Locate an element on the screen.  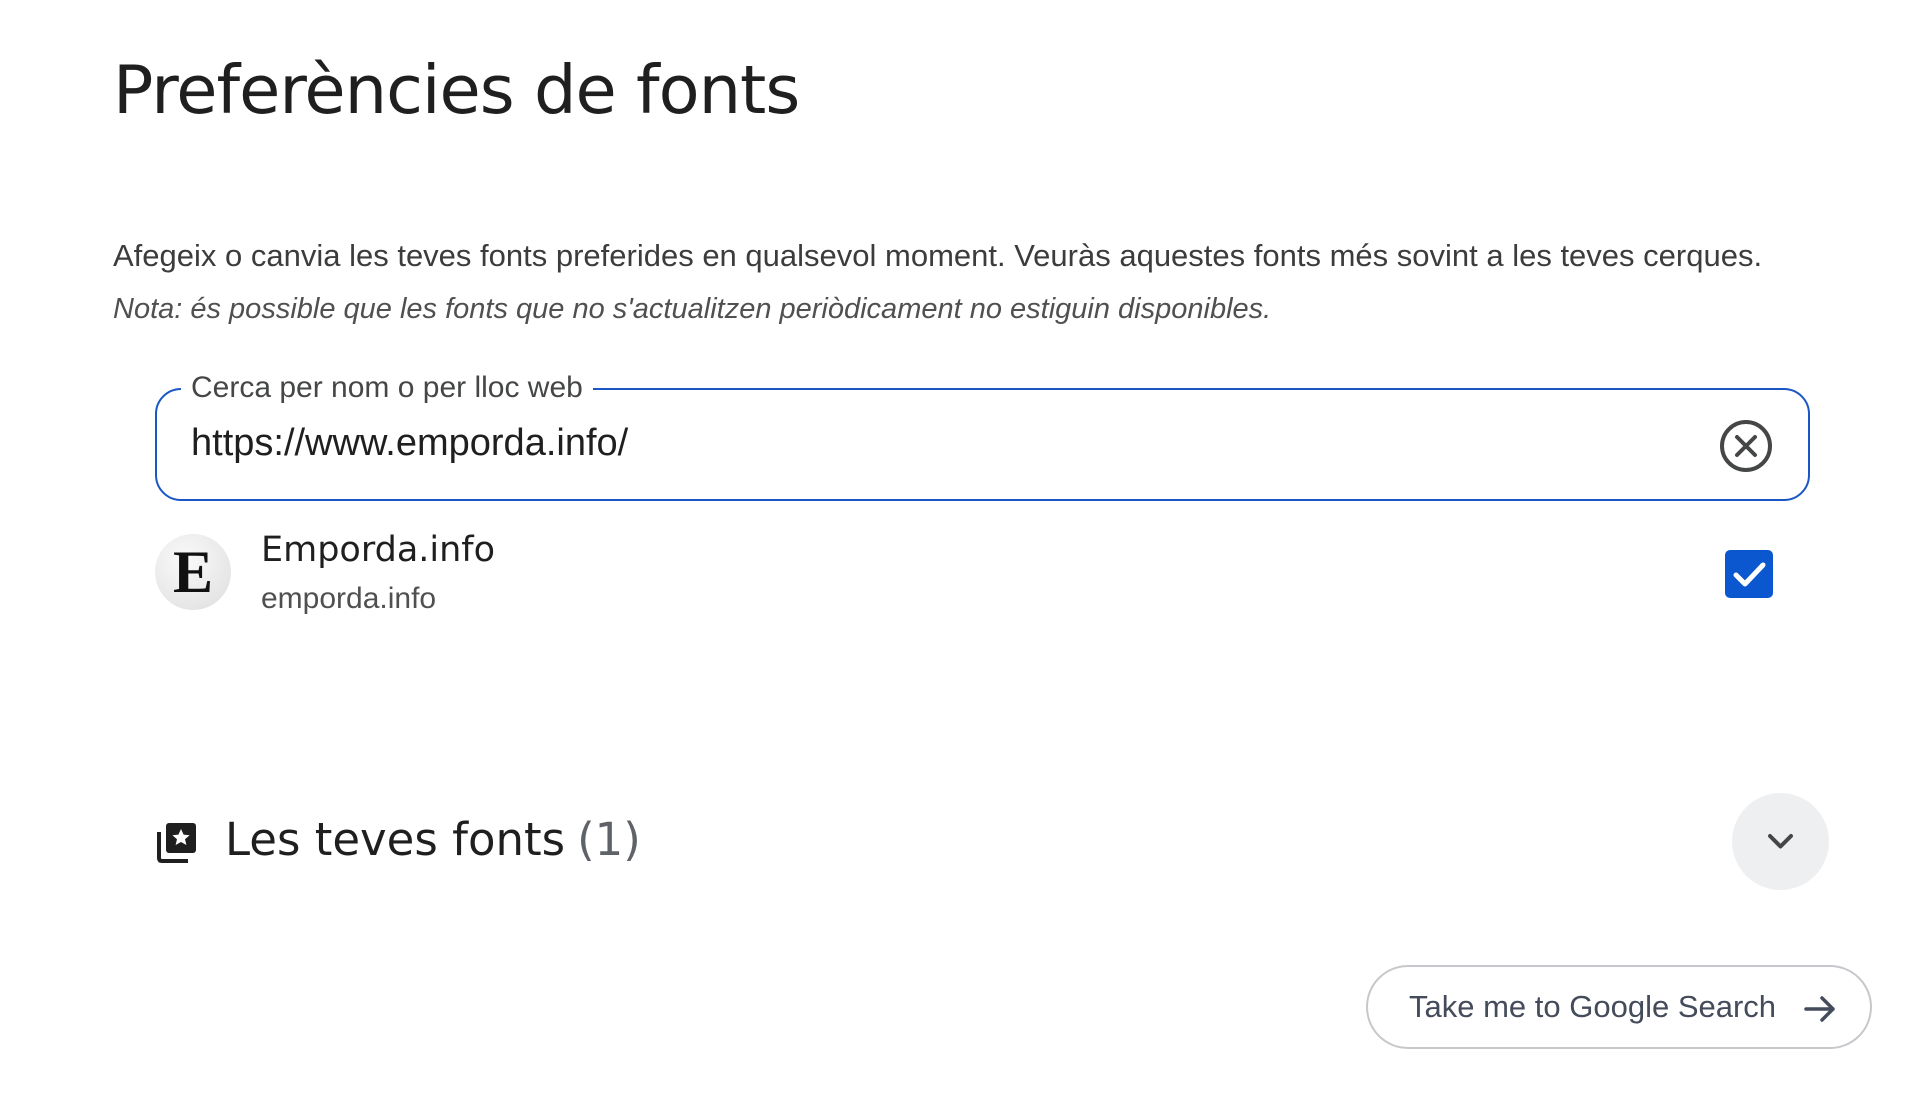
site-checkbox is located at coordinates (1749, 574).